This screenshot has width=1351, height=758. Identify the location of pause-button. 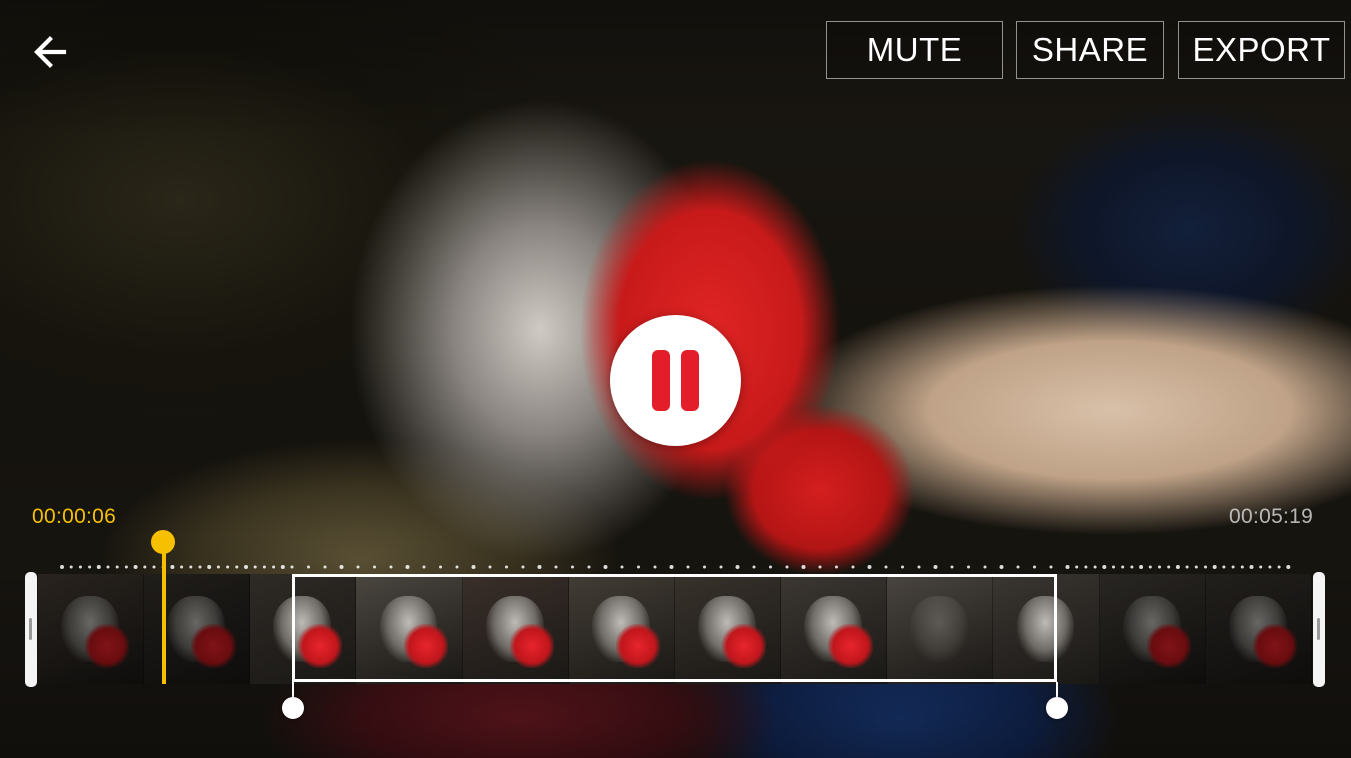
(675, 380).